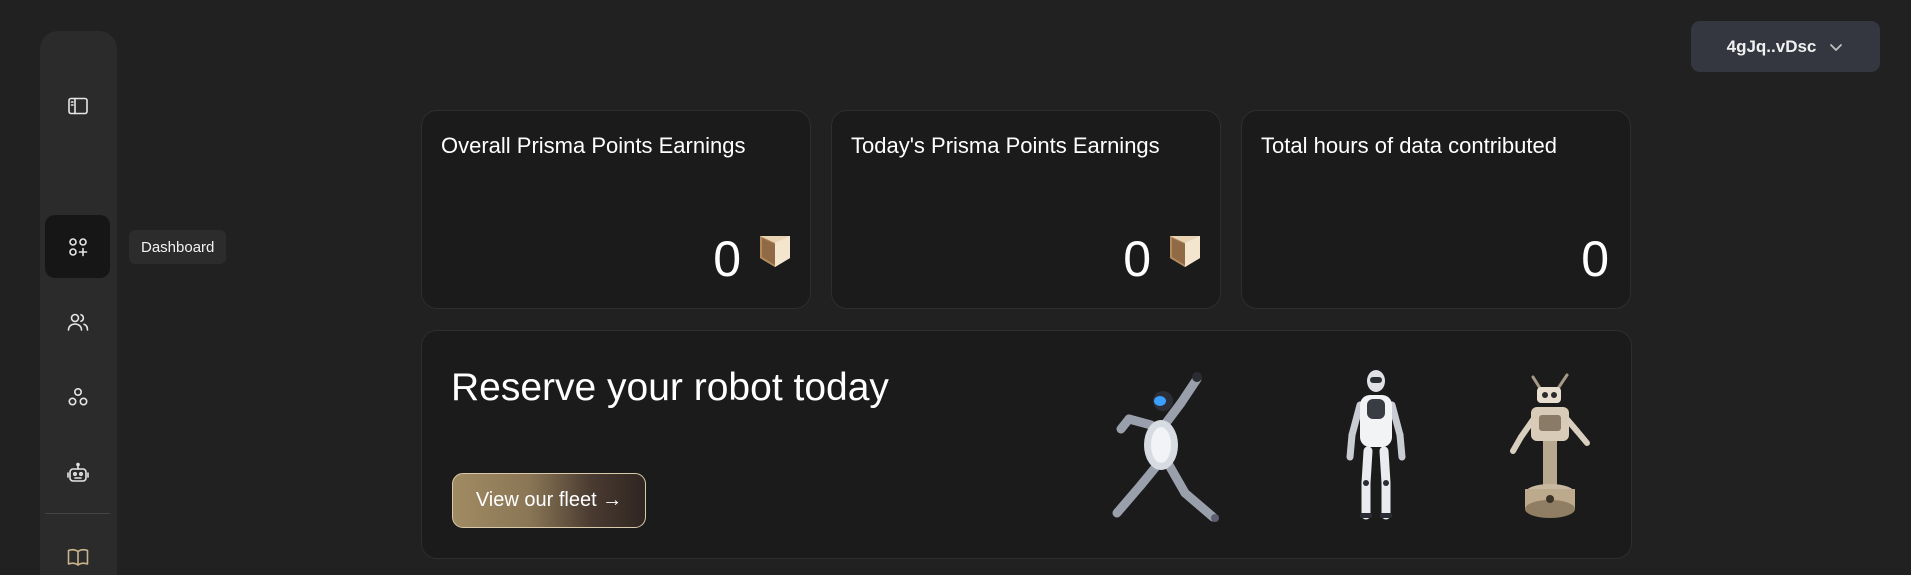  I want to click on stat-card-today-points: Today's Prisma Points Earnings 0, so click(1026, 209).